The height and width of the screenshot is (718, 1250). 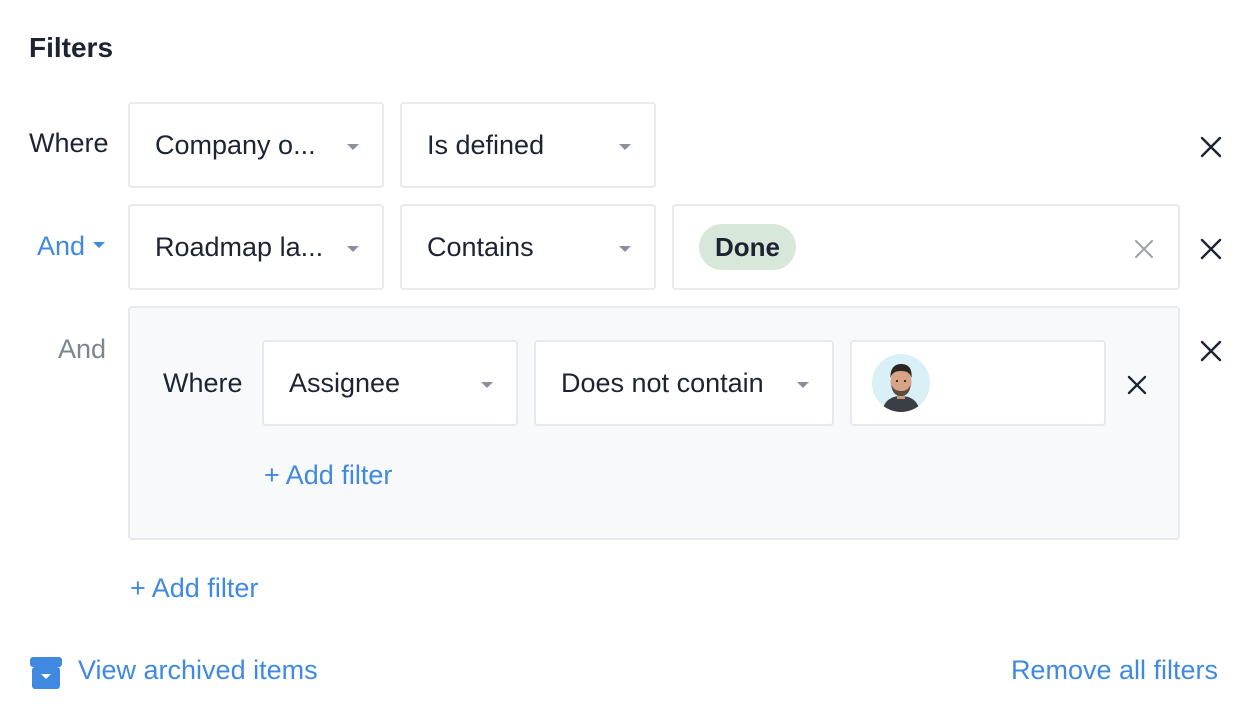 I want to click on row-2-conjunction-dropdown: And, so click(x=71, y=246).